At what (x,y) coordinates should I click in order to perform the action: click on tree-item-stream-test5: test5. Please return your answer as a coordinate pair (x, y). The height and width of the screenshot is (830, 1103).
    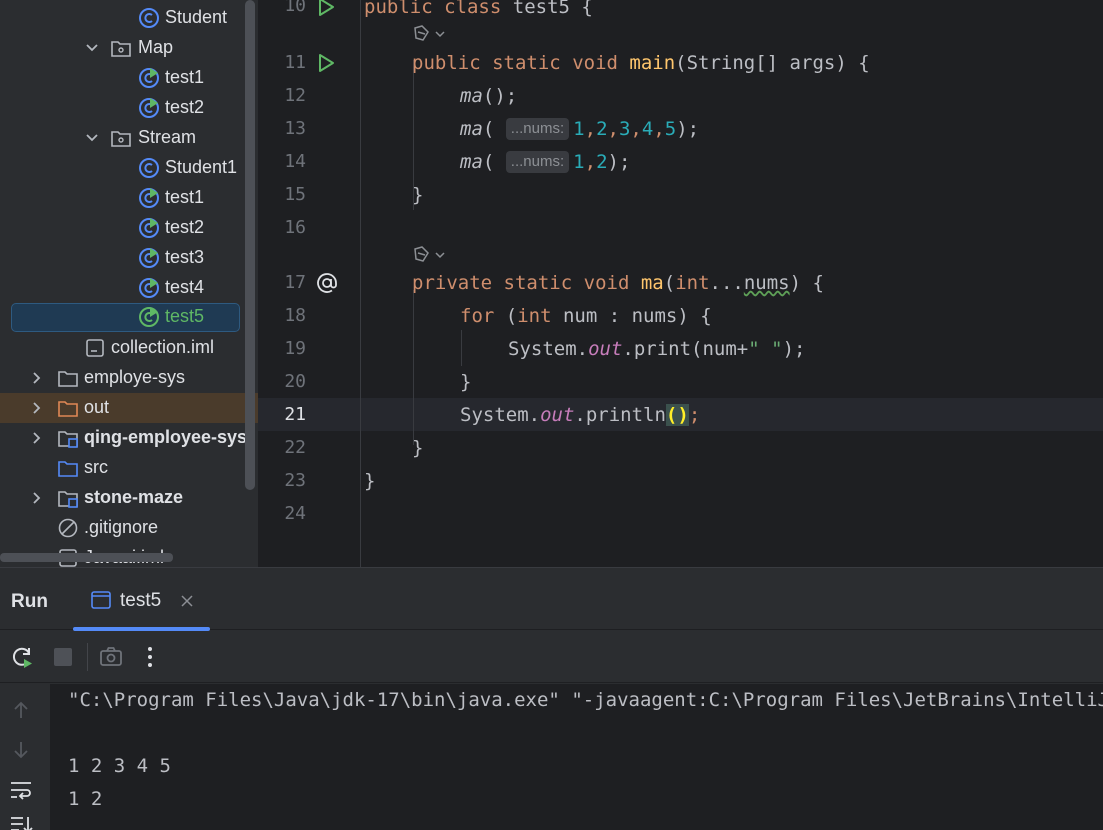
    Looking at the image, I should click on (129, 317).